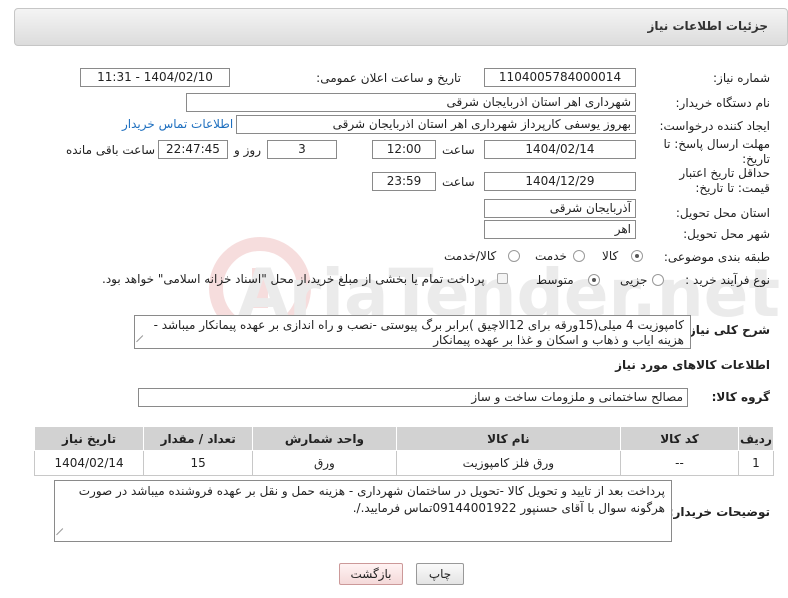 The image size is (788, 598). What do you see at coordinates (756, 463) in the screenshot?
I see `cell-row-number: 1` at bounding box center [756, 463].